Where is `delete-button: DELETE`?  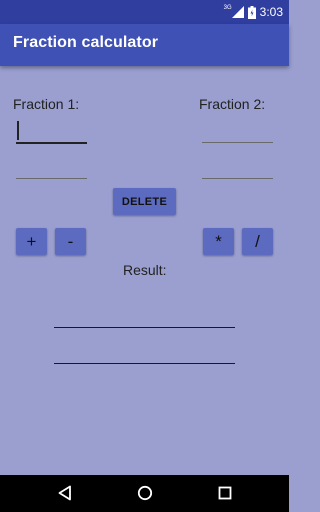 delete-button: DELETE is located at coordinates (144, 201).